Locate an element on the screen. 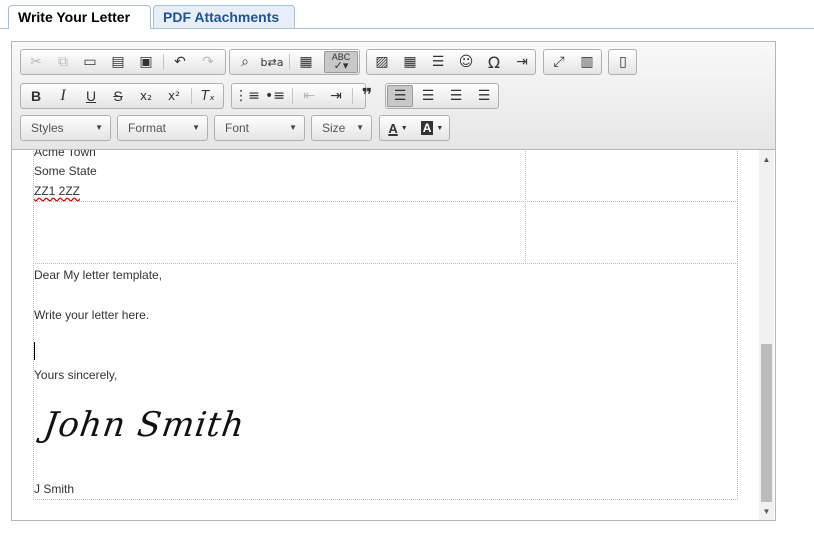  font-dropdown: Font ▼ is located at coordinates (259, 128).